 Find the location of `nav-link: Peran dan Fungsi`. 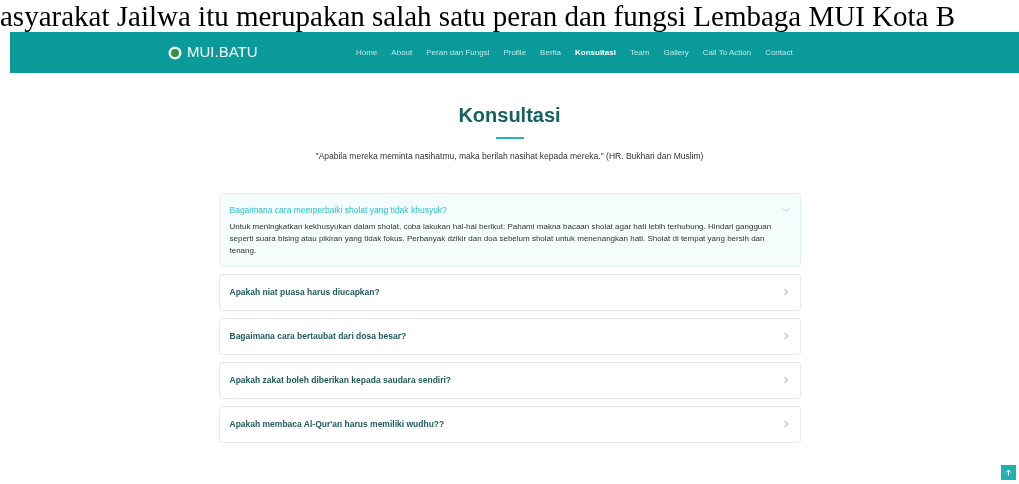

nav-link: Peran dan Fungsi is located at coordinates (458, 52).